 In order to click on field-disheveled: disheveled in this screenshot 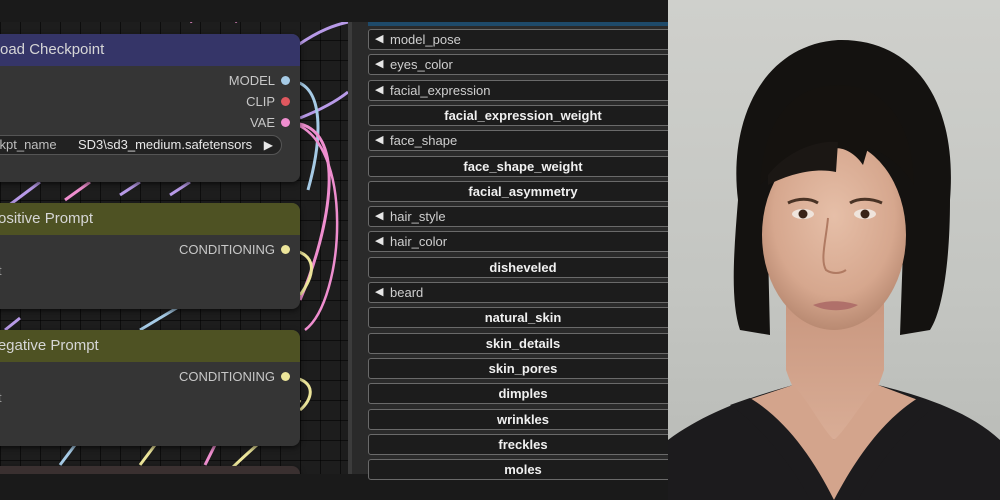, I will do `click(518, 267)`.